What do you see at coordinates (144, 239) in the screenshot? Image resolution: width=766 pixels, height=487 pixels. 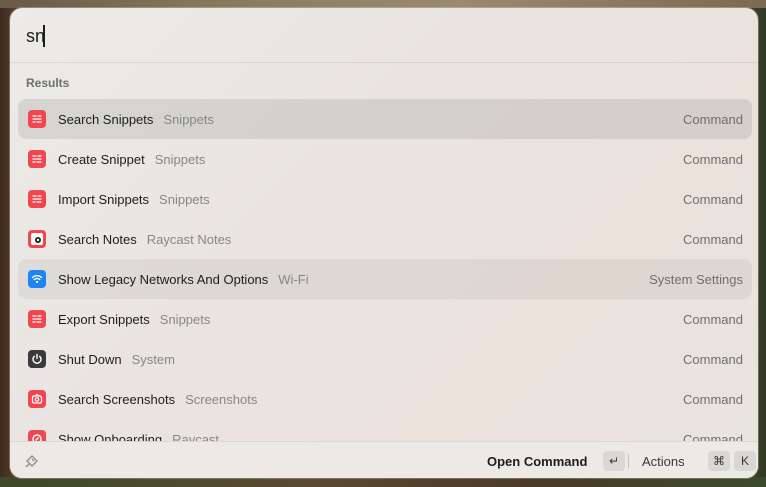 I see `result-title: Search Notes Raycast Notes` at bounding box center [144, 239].